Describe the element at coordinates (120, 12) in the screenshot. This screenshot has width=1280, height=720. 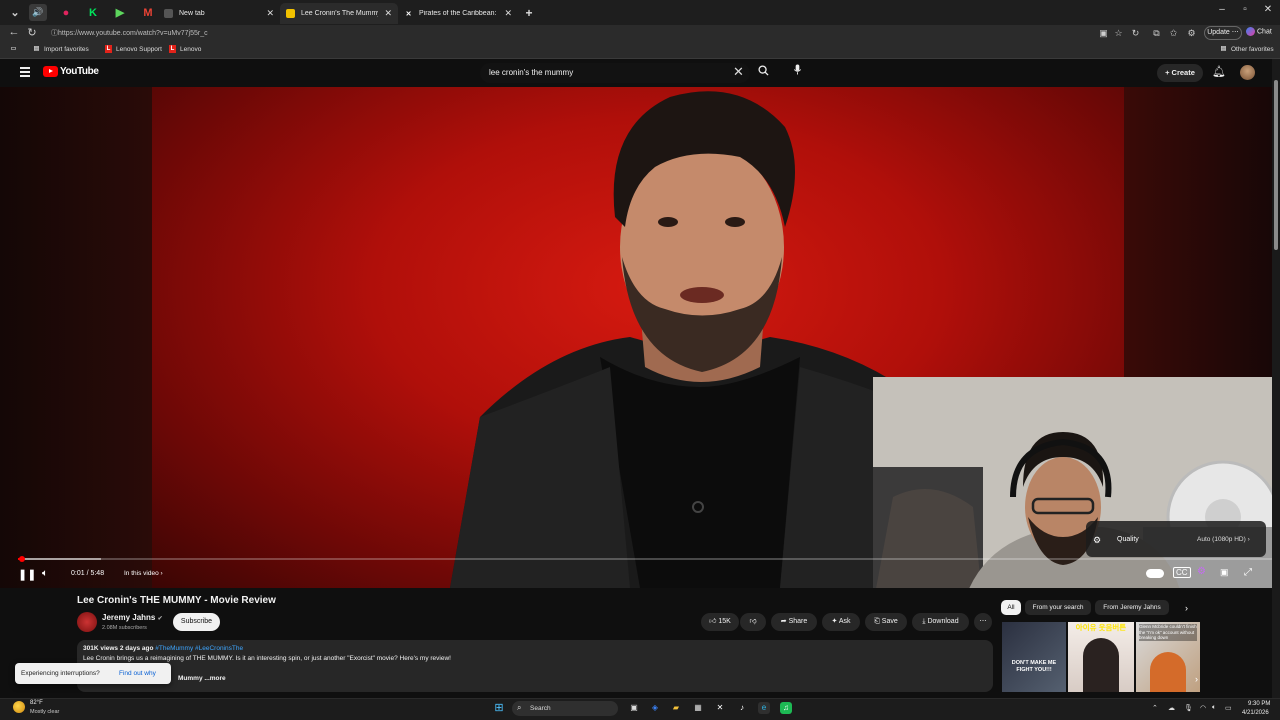
I see `pinned-tab-play-icon: ▶` at that location.